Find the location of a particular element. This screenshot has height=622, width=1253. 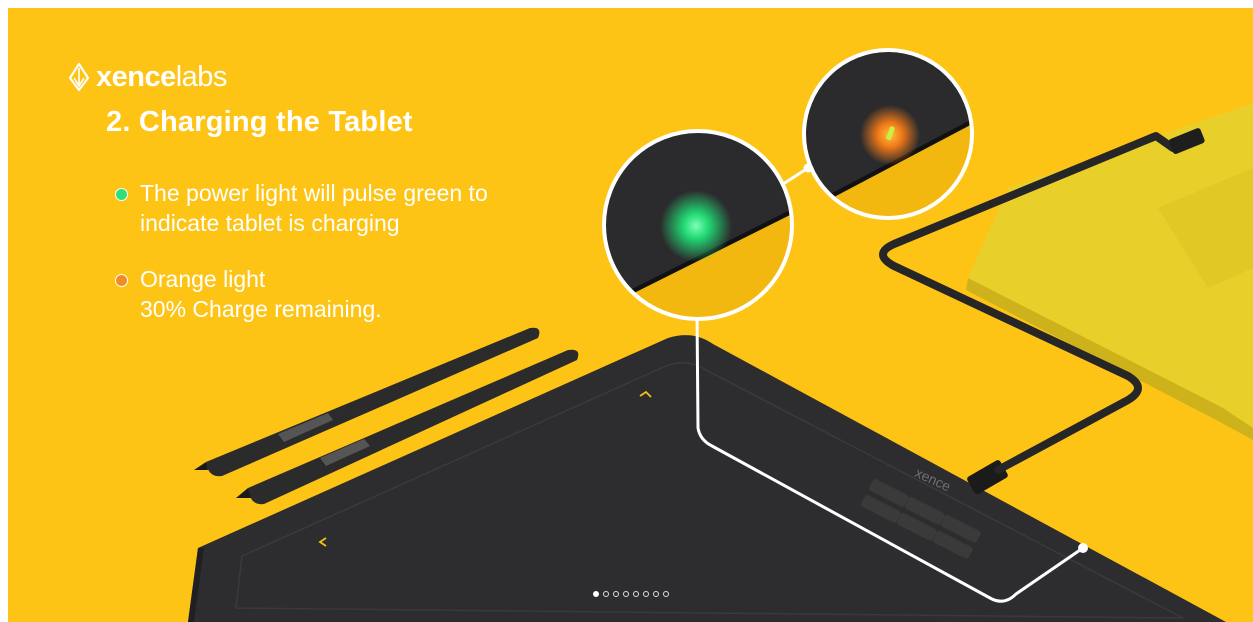

green-status-dot-icon is located at coordinates (121, 194).